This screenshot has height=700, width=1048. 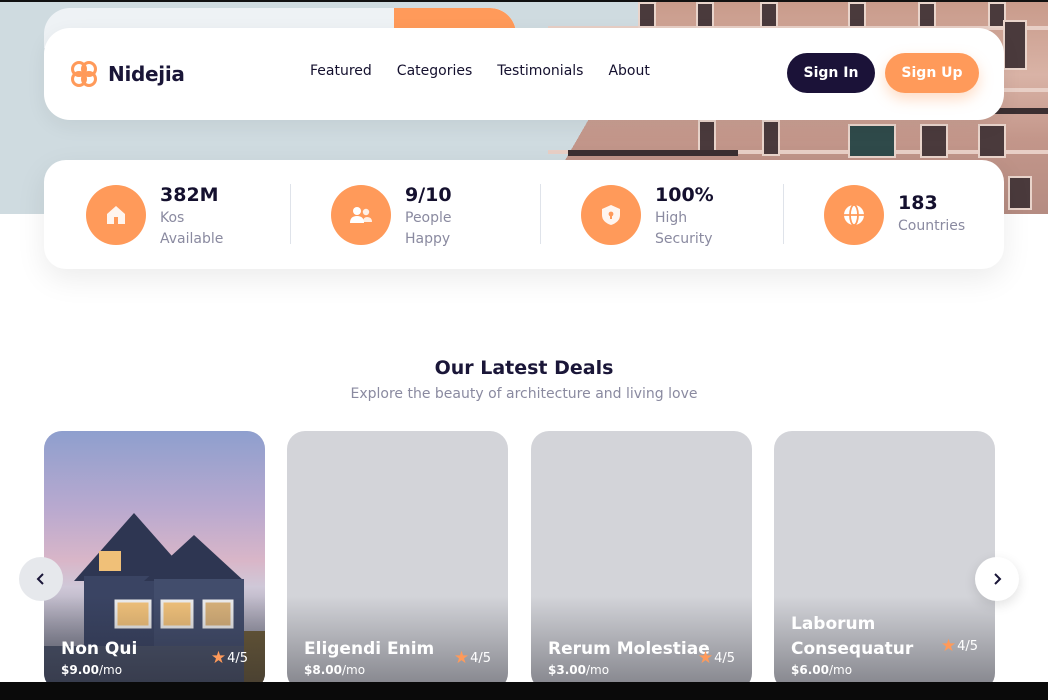 What do you see at coordinates (154, 561) in the screenshot?
I see `deal-card: Non Qui ★ 4/5 $9.00/mo` at bounding box center [154, 561].